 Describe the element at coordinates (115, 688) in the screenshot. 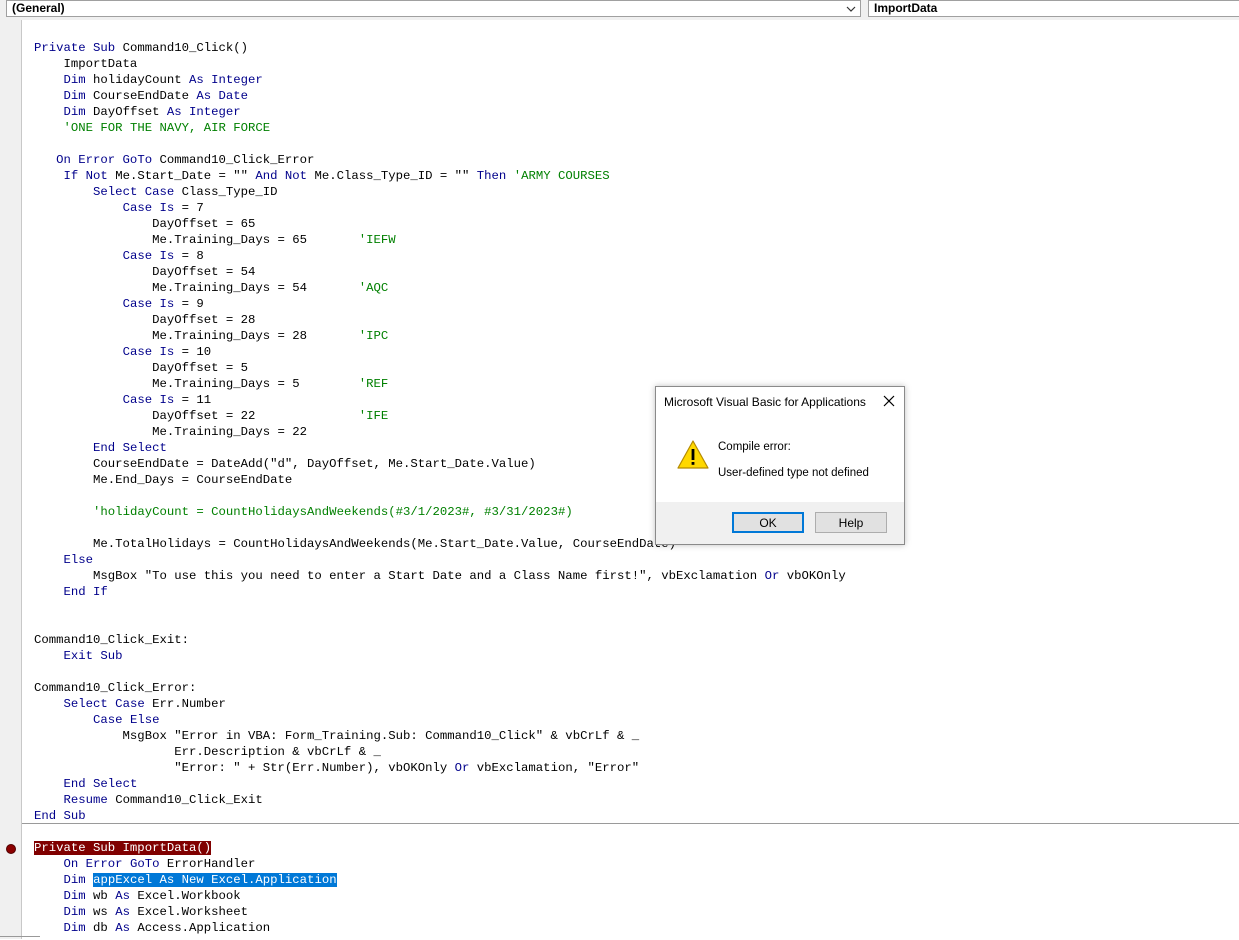

I see `code-line: Command10_Click_Error:` at that location.